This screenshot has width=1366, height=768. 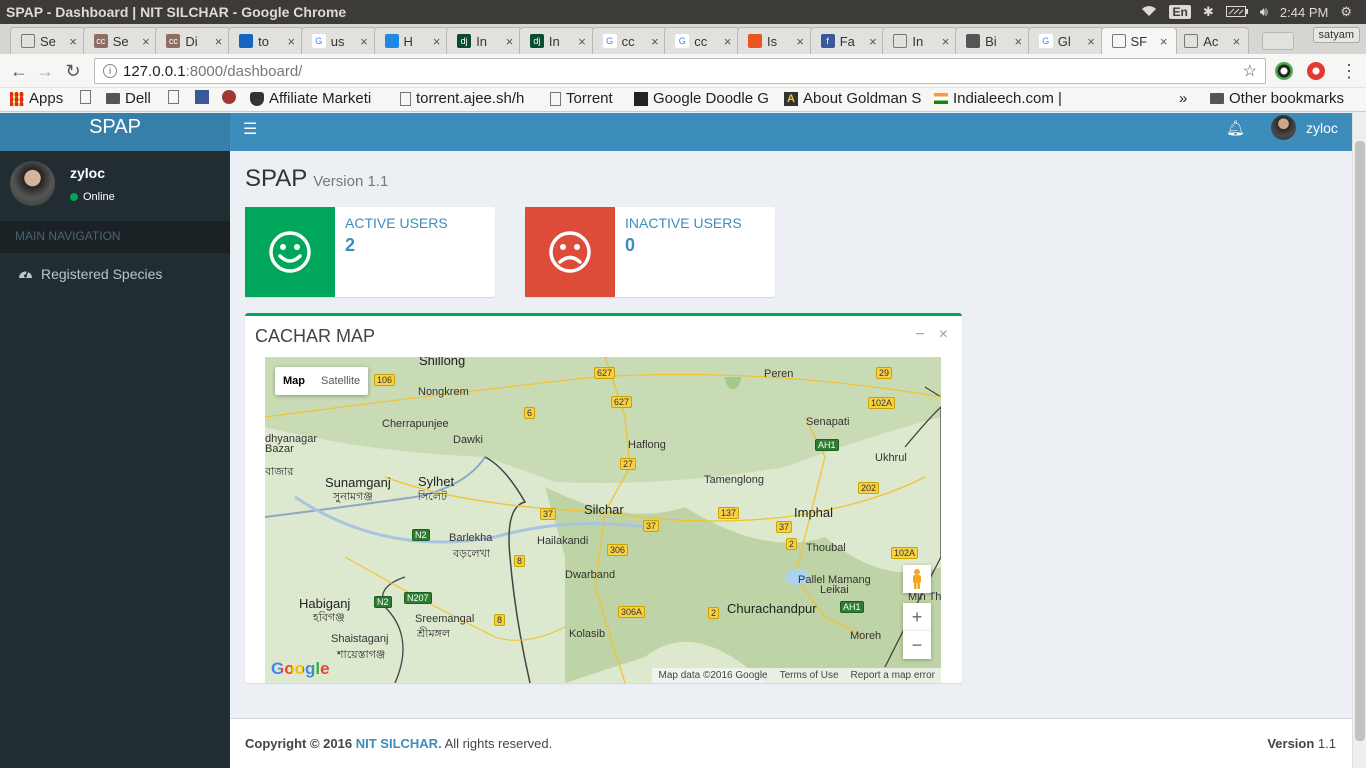 What do you see at coordinates (266, 40) in the screenshot?
I see `browser-tab: to ×` at bounding box center [266, 40].